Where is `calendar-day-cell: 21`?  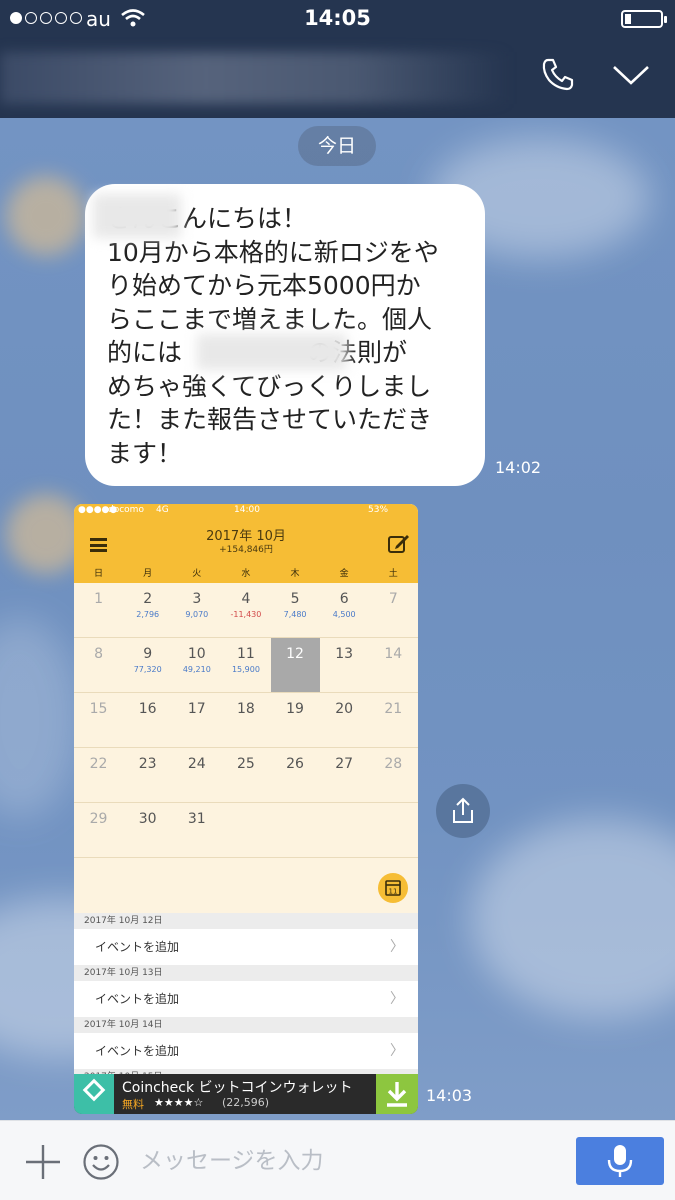 calendar-day-cell: 21 is located at coordinates (393, 720).